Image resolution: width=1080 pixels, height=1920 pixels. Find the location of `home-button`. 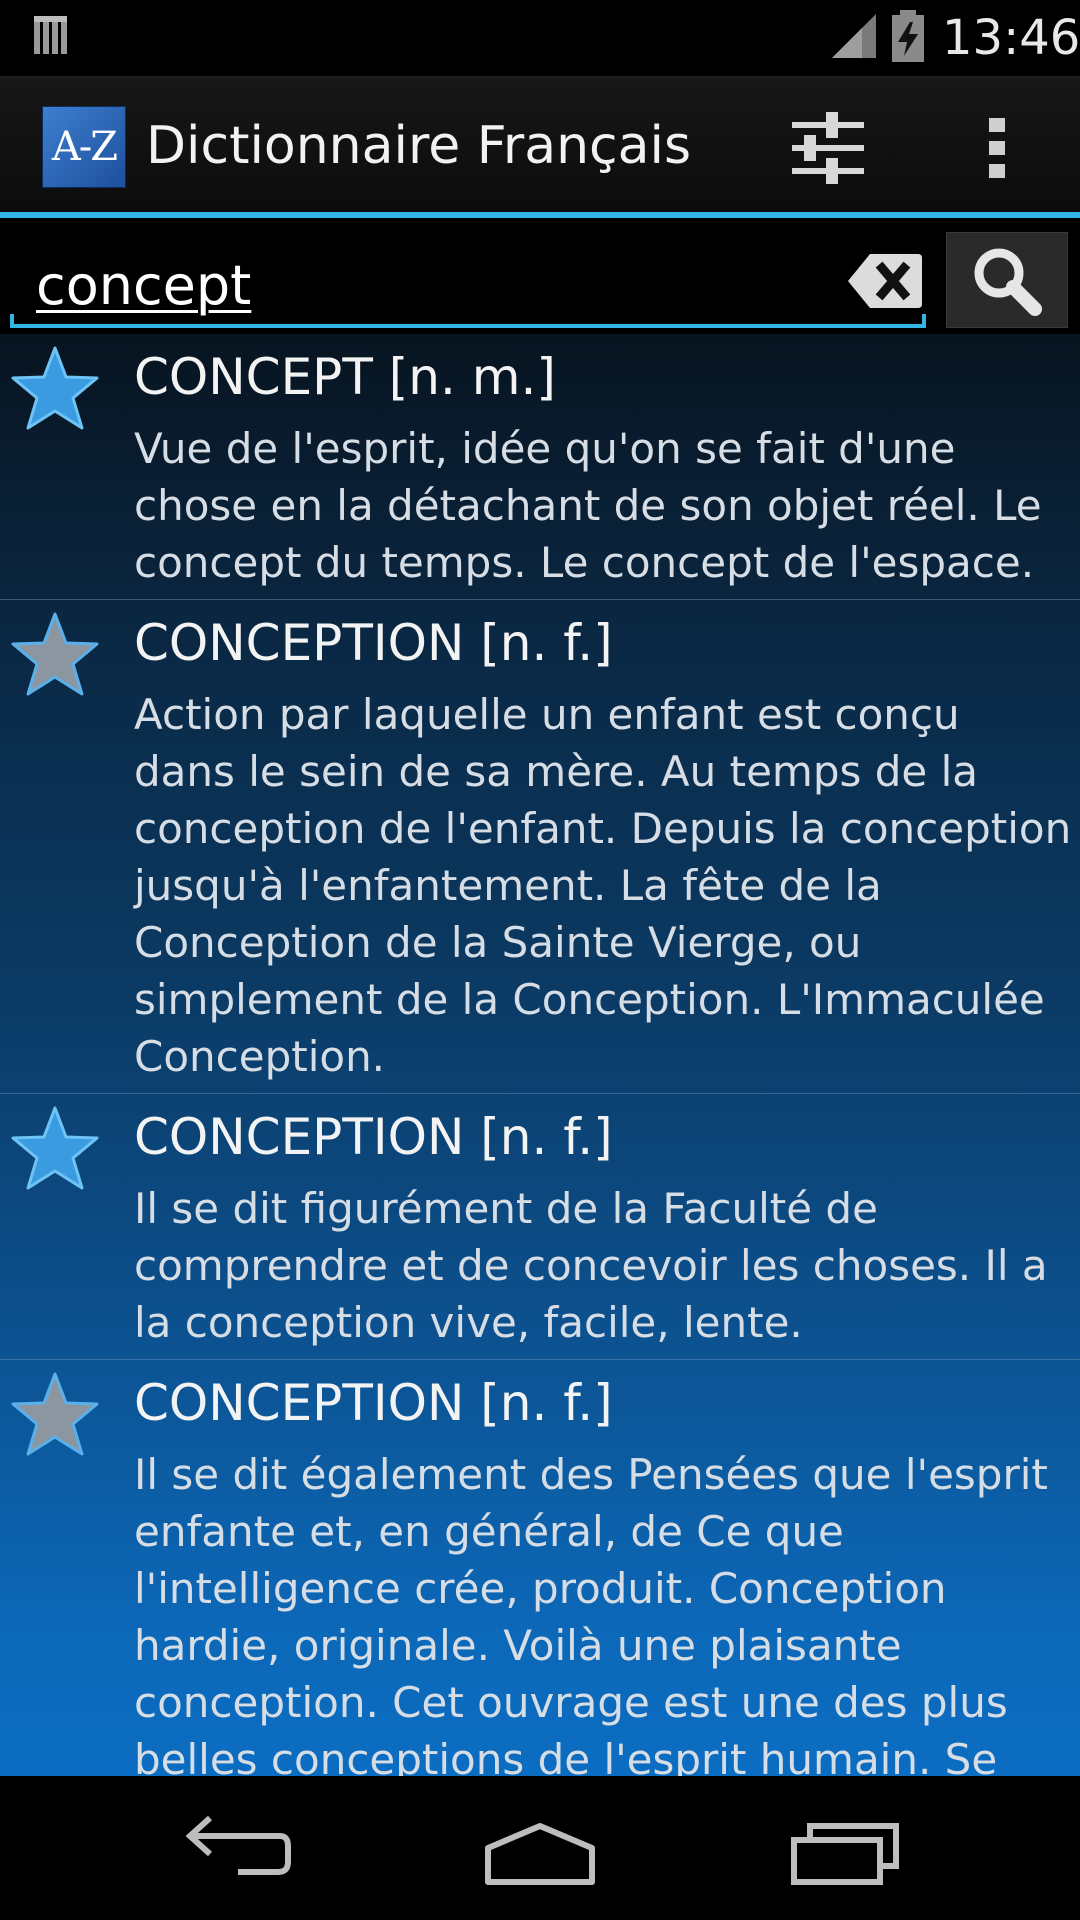

home-button is located at coordinates (540, 1850).